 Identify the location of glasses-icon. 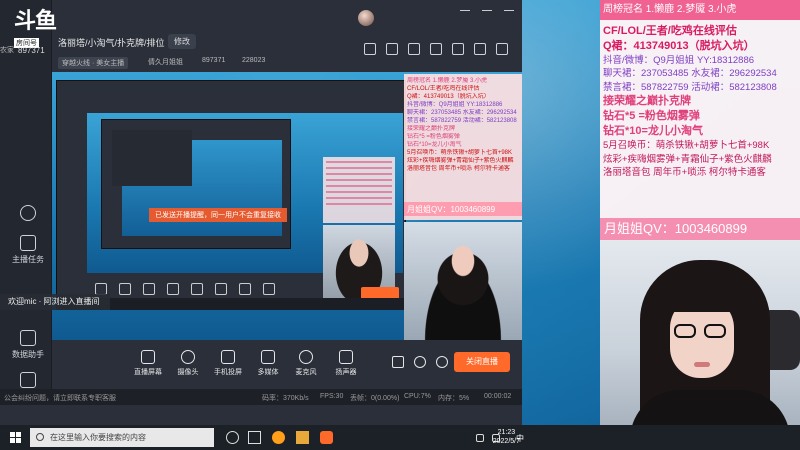
(702, 332).